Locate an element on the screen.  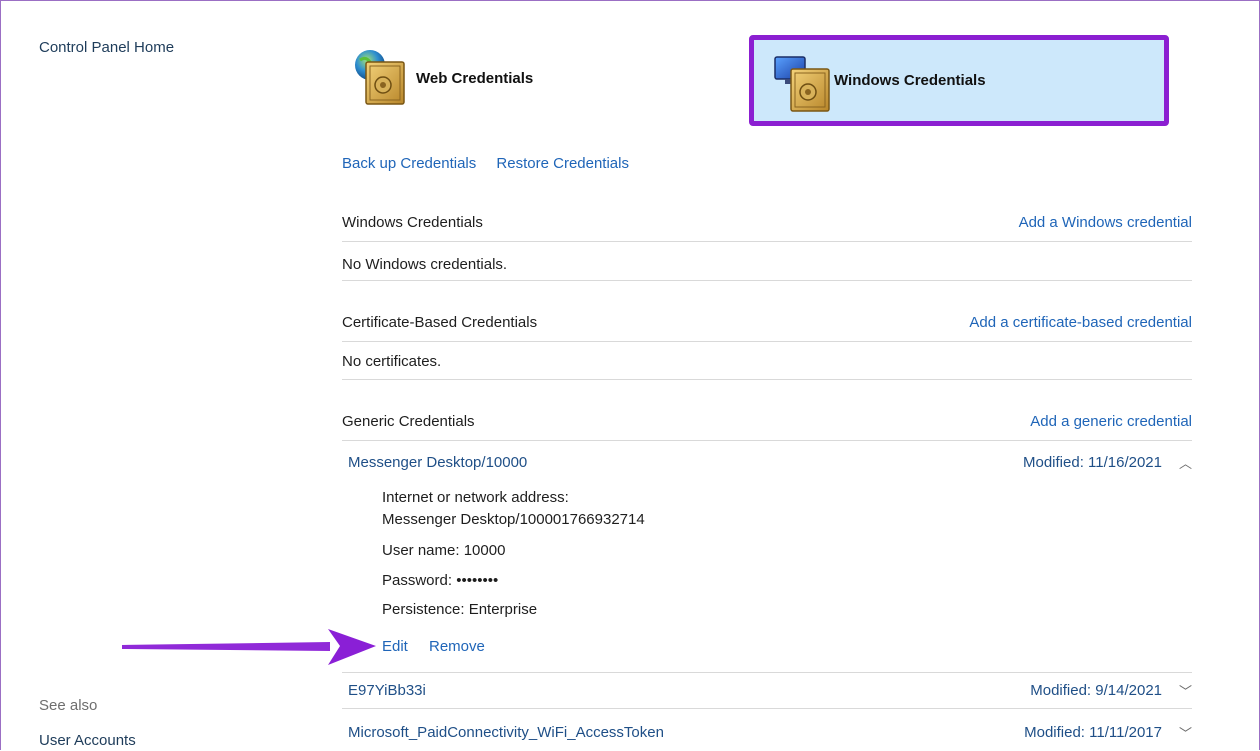
credential-modified-date: Modified: 11/11/2017 is located at coordinates (1093, 732).